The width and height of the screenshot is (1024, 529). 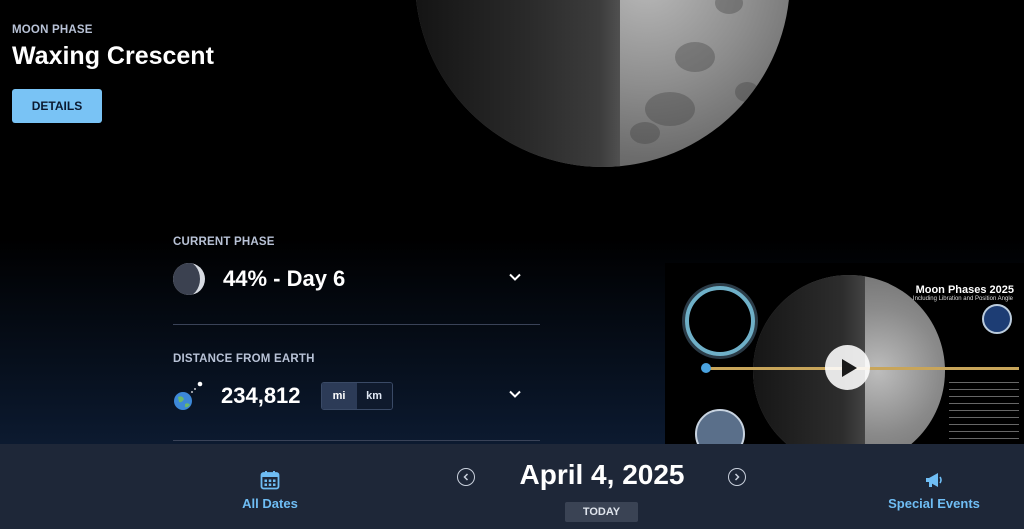 What do you see at coordinates (284, 278) in the screenshot?
I see `current-phase-value: 44% - Day 6` at bounding box center [284, 278].